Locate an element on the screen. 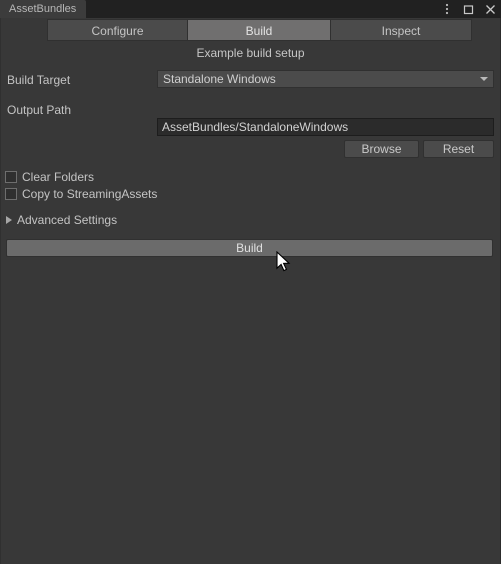 Image resolution: width=501 pixels, height=564 pixels. browse-button: Browse is located at coordinates (381, 149).